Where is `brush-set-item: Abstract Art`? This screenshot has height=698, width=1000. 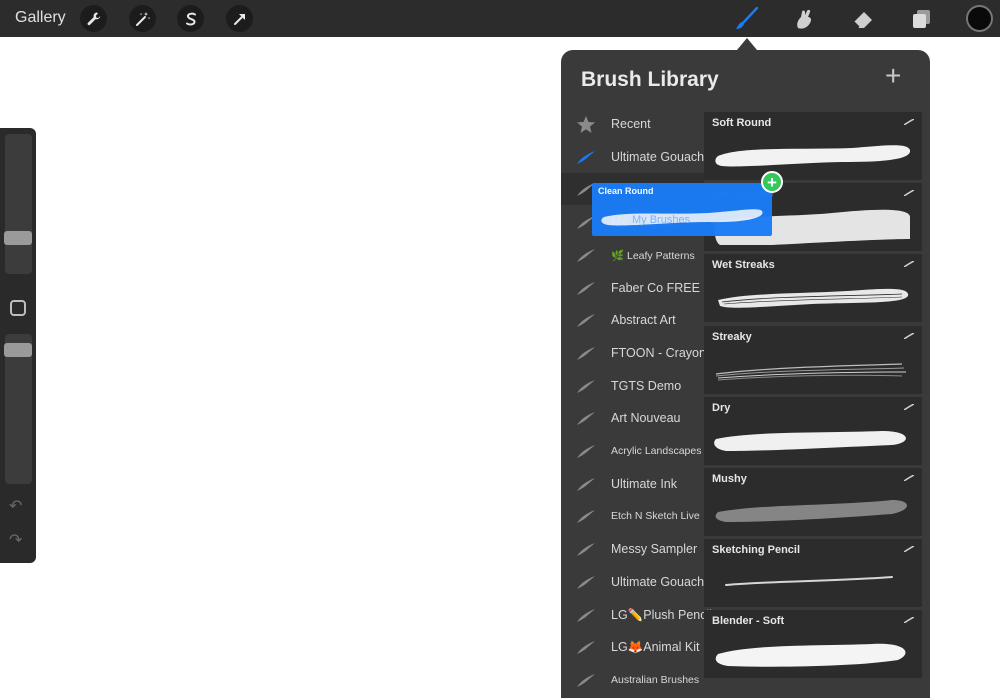
brush-set-item: Abstract Art is located at coordinates (632, 320).